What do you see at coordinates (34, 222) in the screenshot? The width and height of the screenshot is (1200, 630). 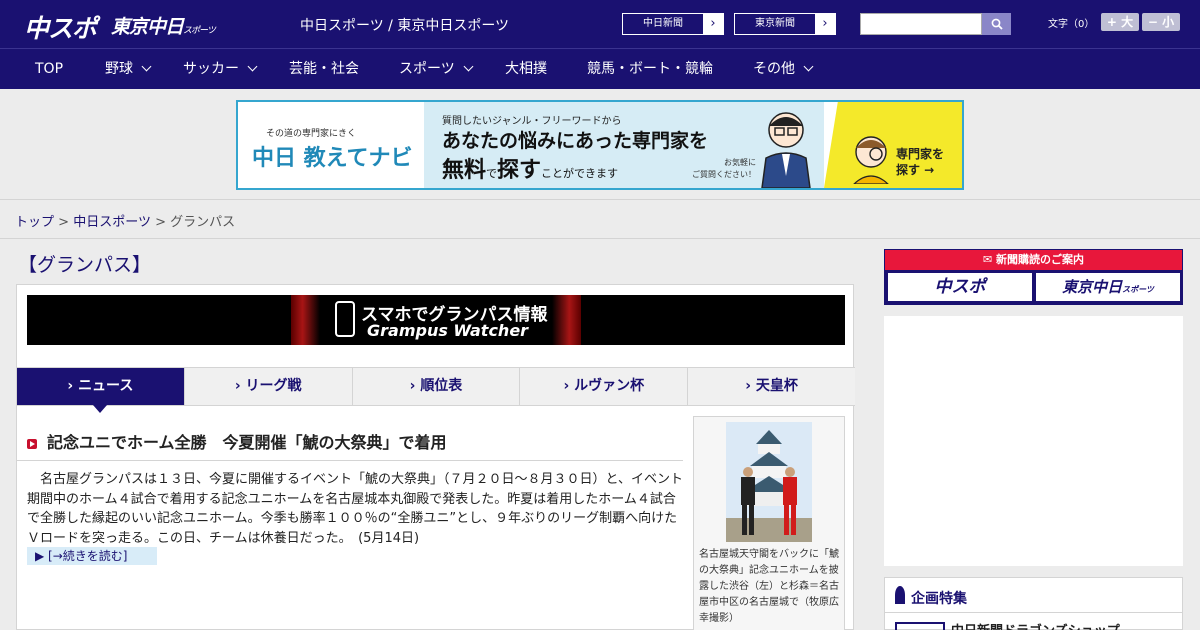 I see `breadcrumb-top: トップ` at bounding box center [34, 222].